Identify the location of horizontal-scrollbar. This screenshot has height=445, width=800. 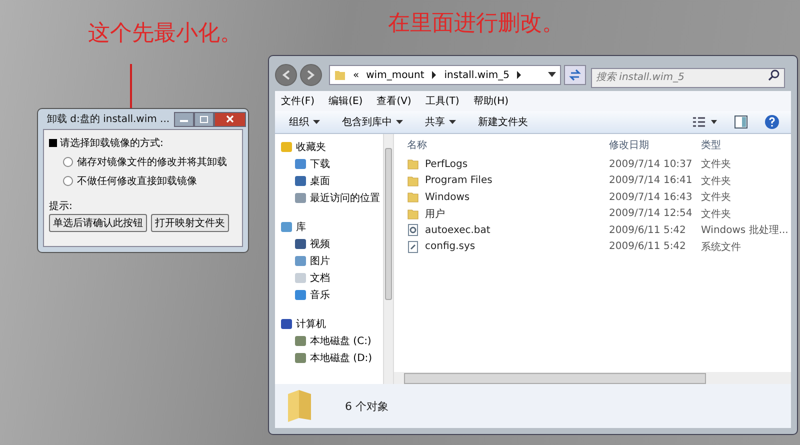
(592, 378).